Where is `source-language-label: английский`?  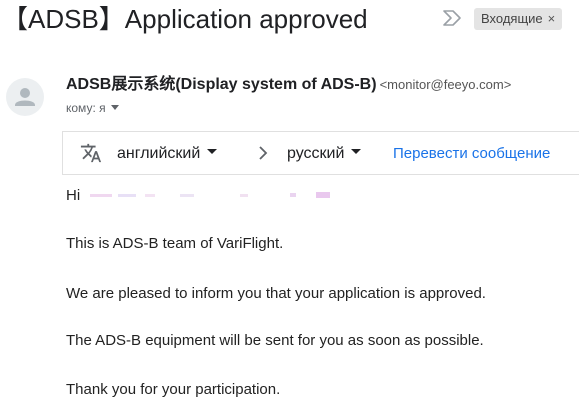 source-language-label: английский is located at coordinates (159, 153).